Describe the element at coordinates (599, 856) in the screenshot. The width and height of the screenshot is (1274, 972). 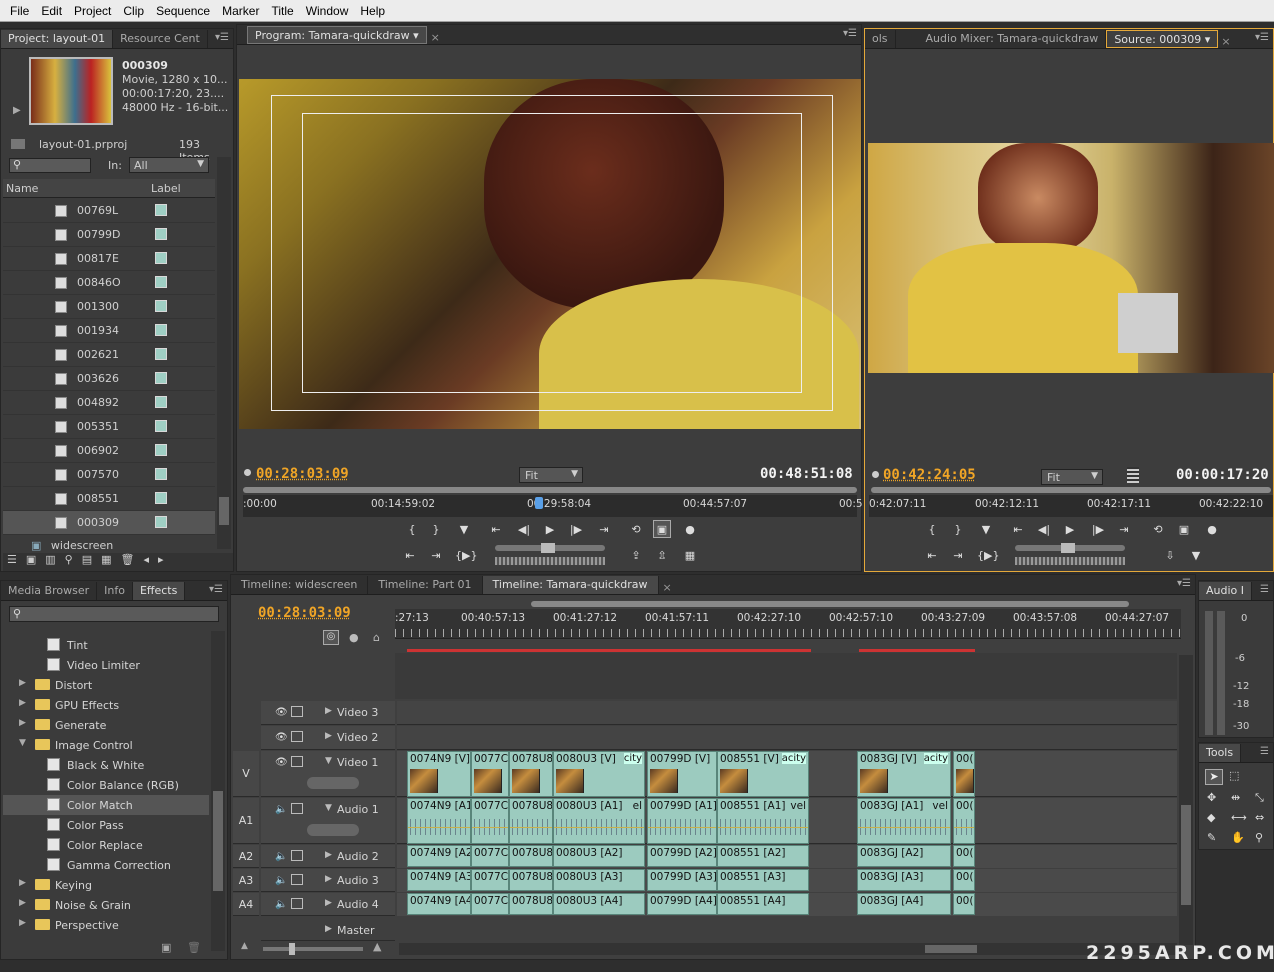
I see `audio-clip: 0080U3 [A2]` at that location.